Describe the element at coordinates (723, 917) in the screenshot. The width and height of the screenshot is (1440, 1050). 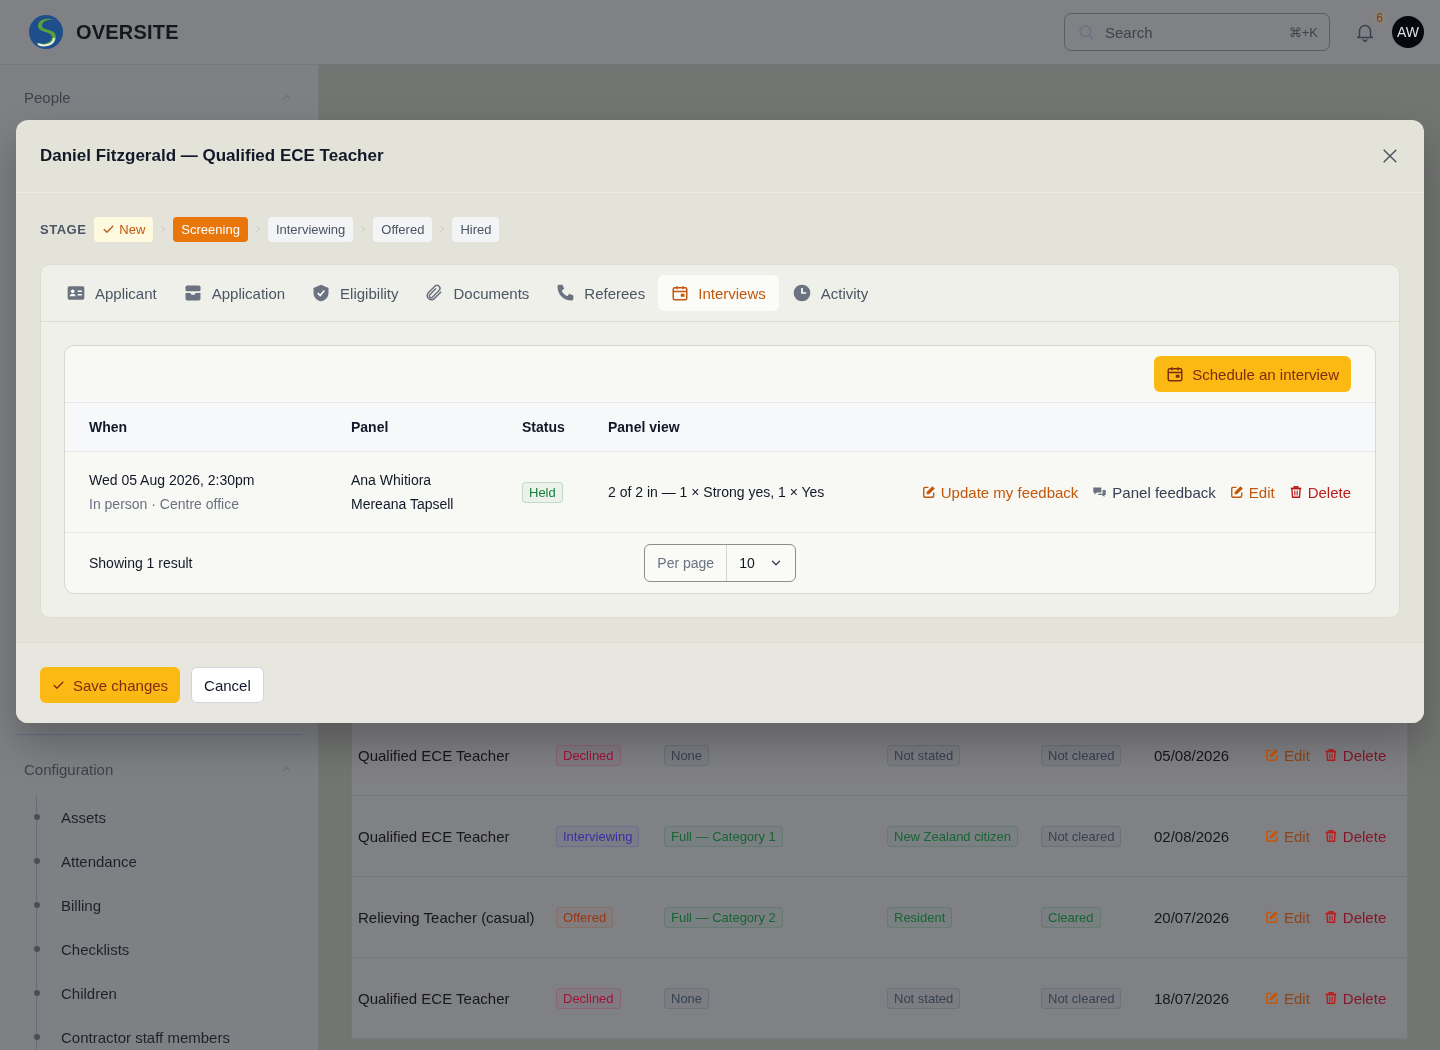
I see `status-badge: Full — Category 2` at that location.